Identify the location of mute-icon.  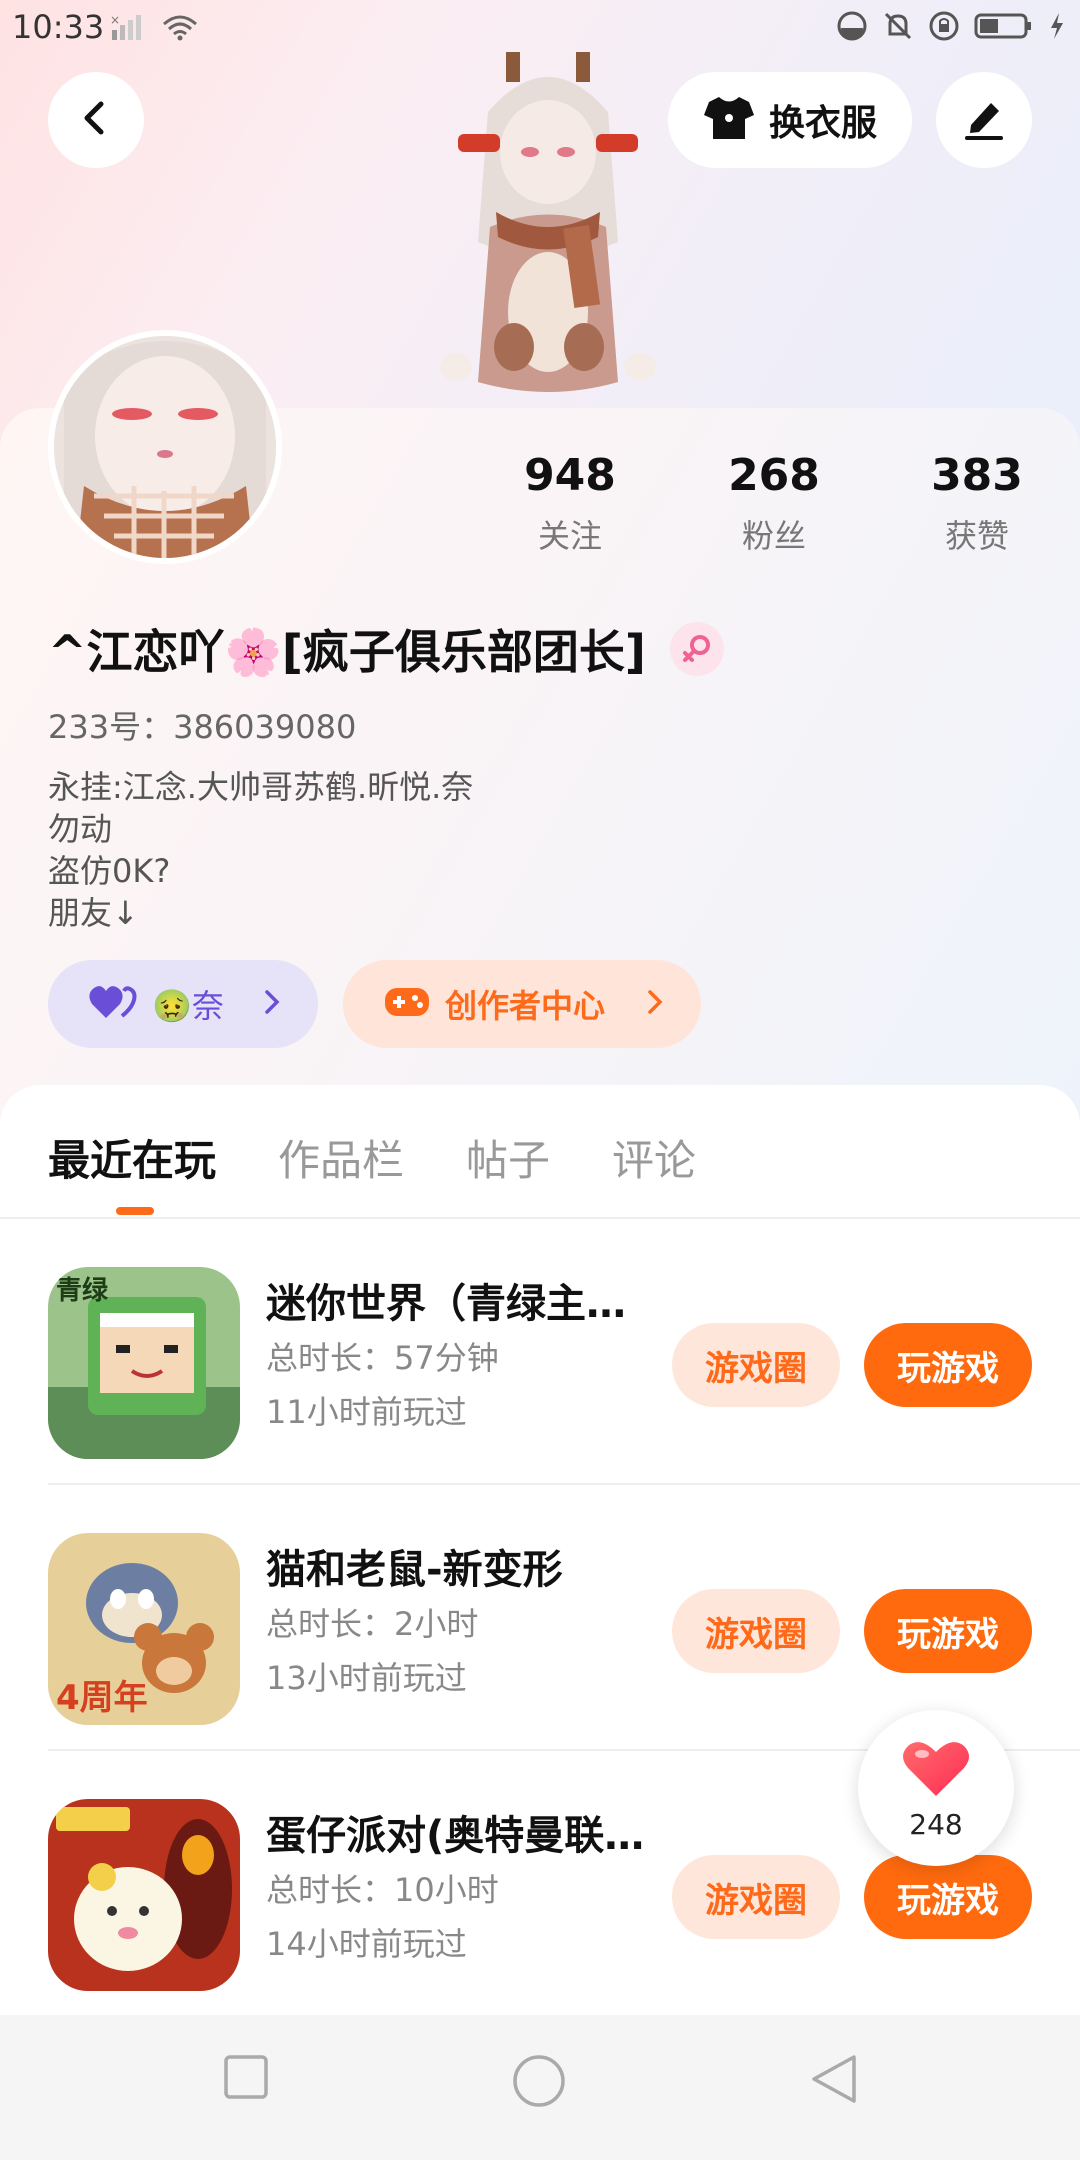
(898, 28).